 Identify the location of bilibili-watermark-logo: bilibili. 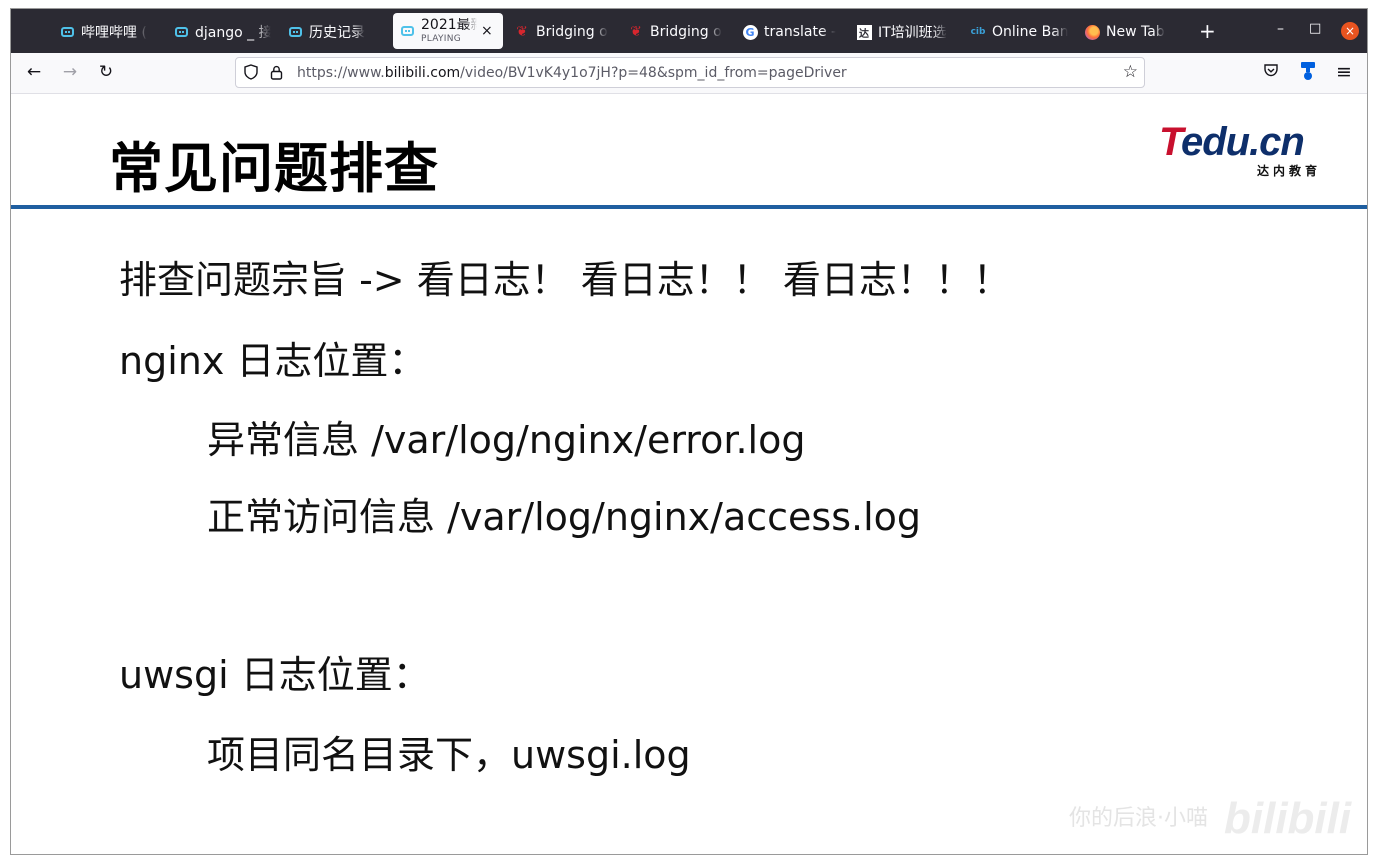
(1288, 818).